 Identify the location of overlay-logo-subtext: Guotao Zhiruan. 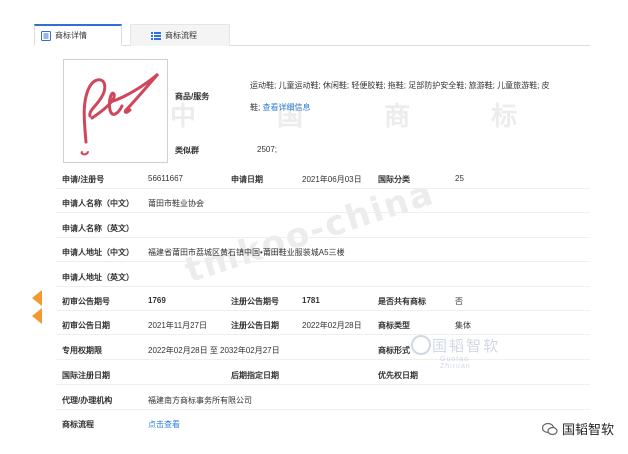
(455, 363).